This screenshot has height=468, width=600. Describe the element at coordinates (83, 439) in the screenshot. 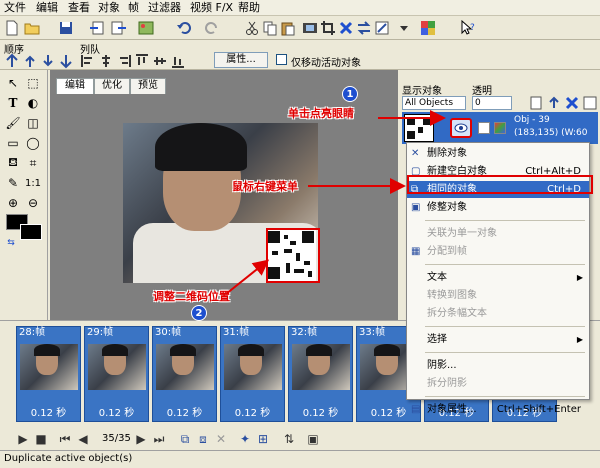

I see `prev-frame-icon: ◀` at that location.